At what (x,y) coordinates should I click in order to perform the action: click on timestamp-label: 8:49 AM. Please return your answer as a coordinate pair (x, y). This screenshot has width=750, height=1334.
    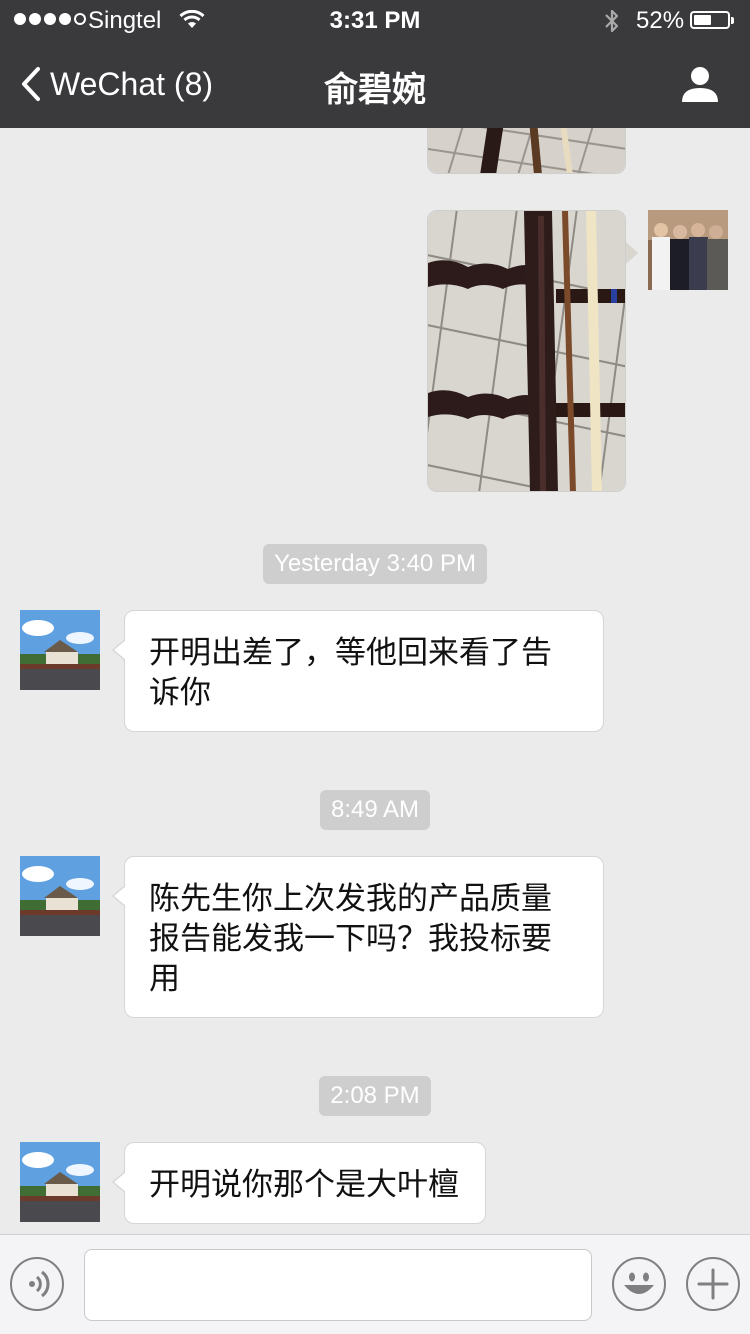
    Looking at the image, I should click on (375, 810).